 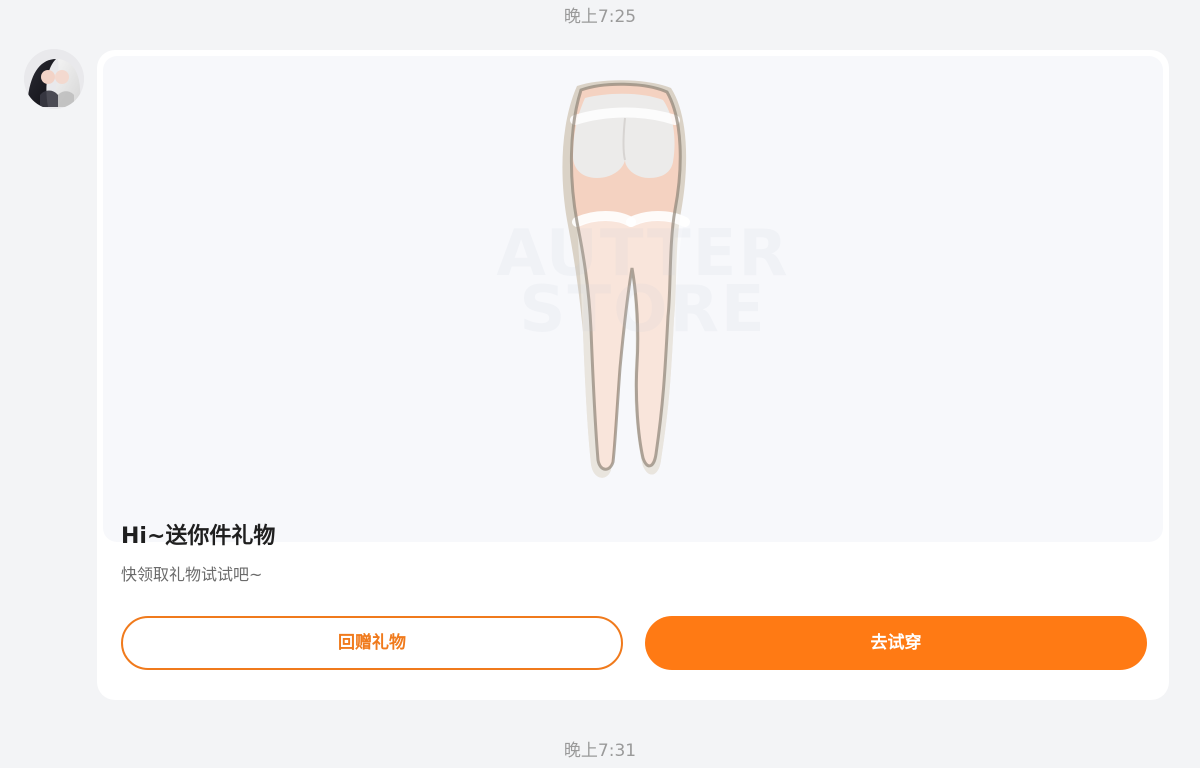 What do you see at coordinates (600, 751) in the screenshot?
I see `chat-timestamp-bottom: 晚上7:31` at bounding box center [600, 751].